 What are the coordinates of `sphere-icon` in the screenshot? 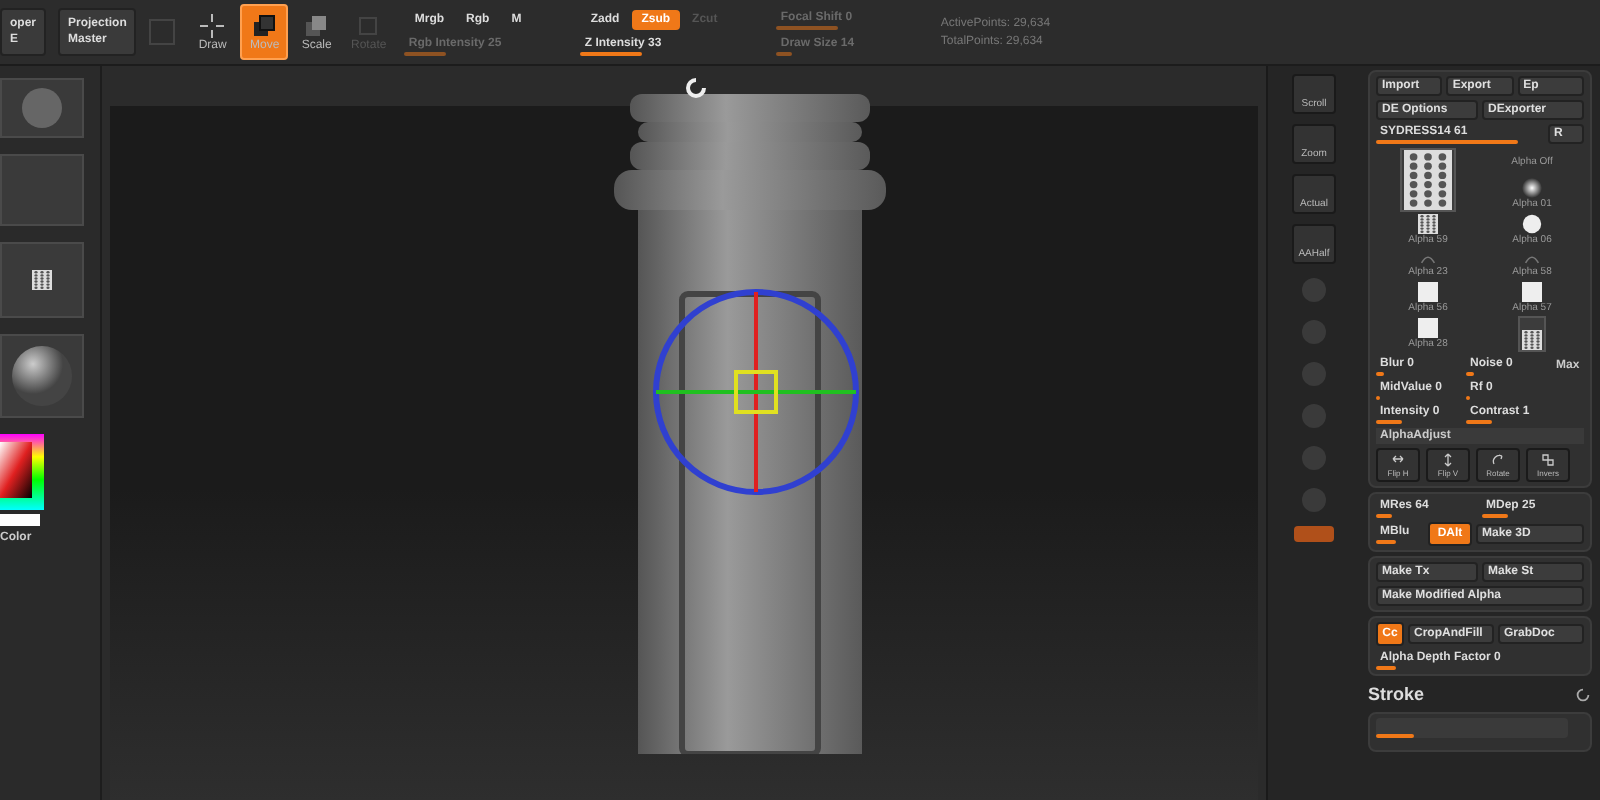 It's located at (42, 108).